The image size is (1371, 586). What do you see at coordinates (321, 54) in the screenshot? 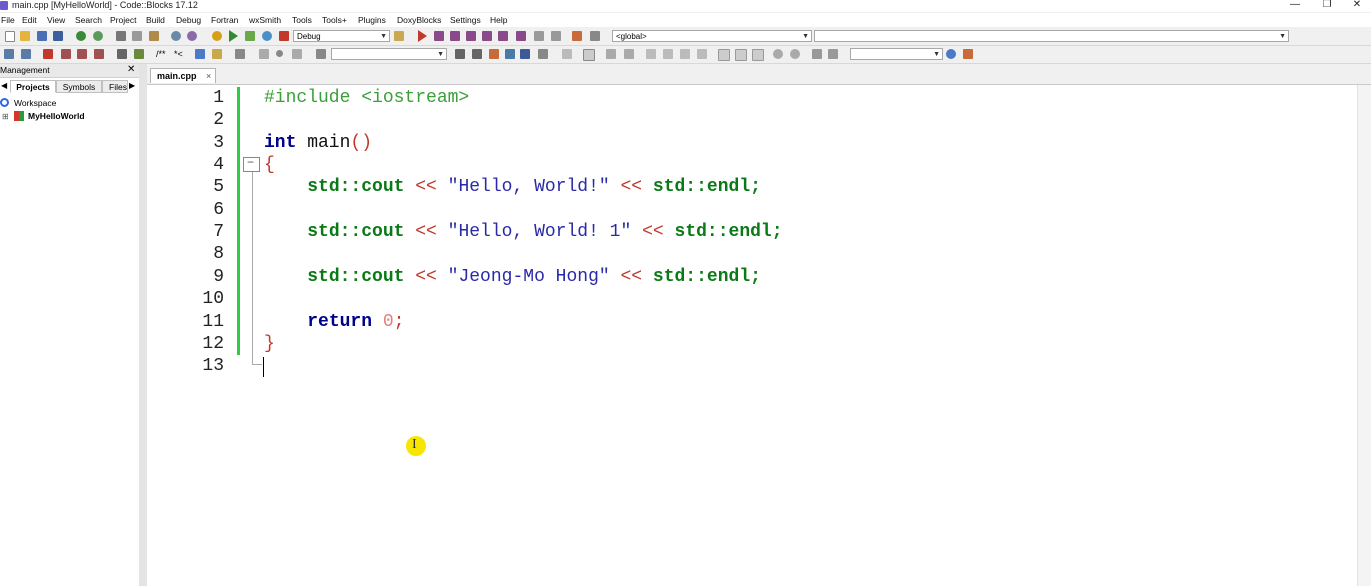
I see `code-completion-icon` at bounding box center [321, 54].